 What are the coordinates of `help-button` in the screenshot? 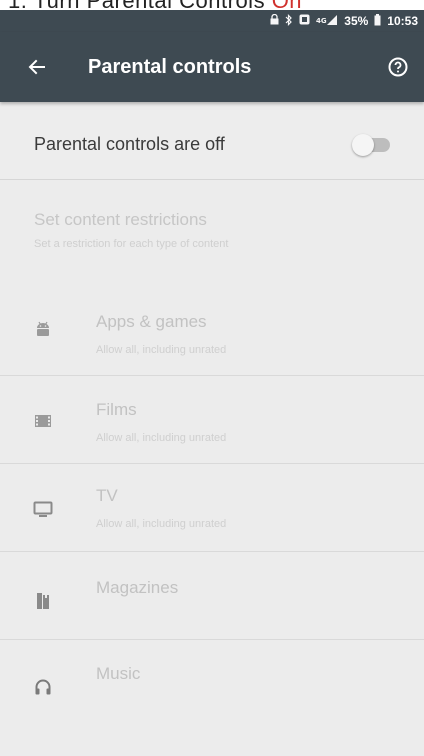 It's located at (398, 67).